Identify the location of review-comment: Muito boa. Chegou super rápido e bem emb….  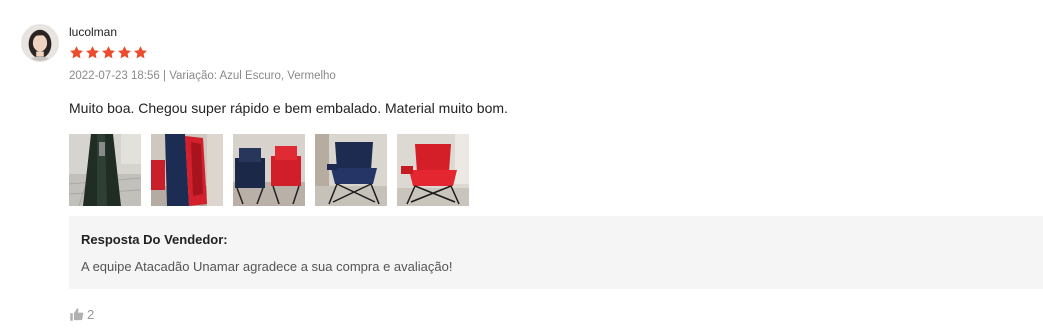
(288, 108).